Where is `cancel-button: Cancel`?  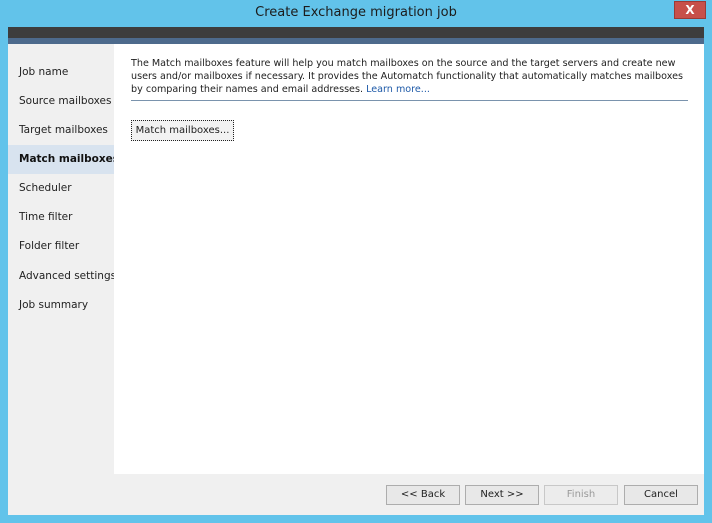 cancel-button: Cancel is located at coordinates (661, 495).